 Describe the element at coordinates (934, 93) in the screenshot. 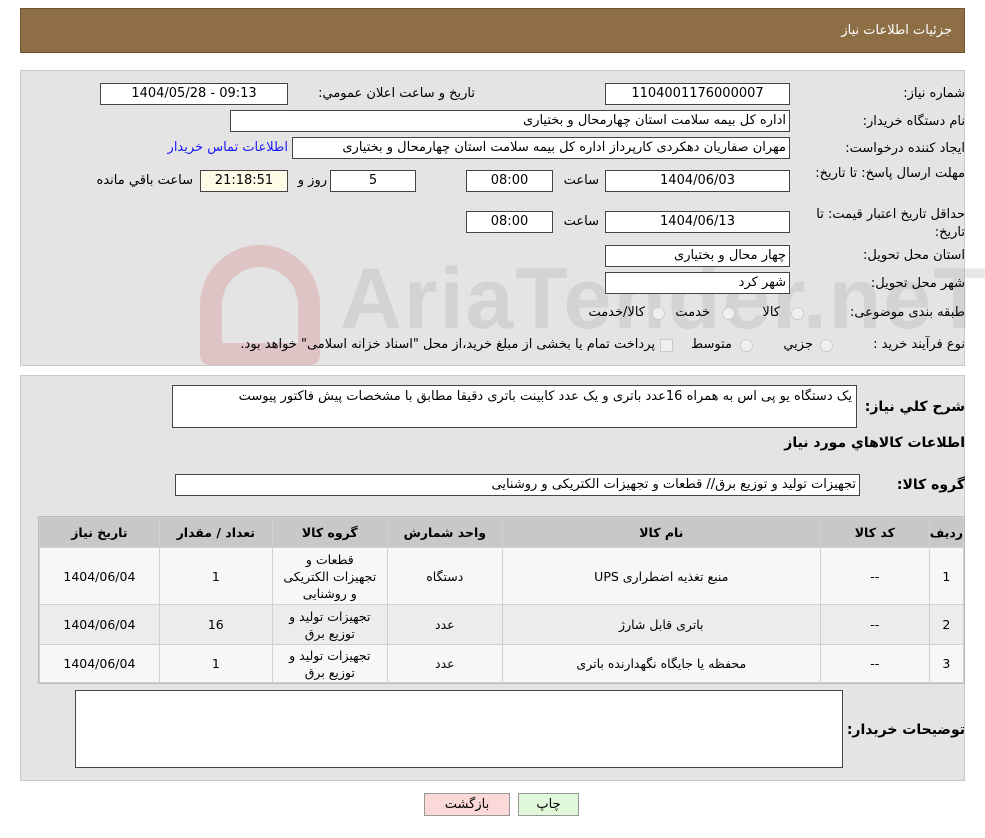

I see `need-number-label: شماره نياز:` at that location.